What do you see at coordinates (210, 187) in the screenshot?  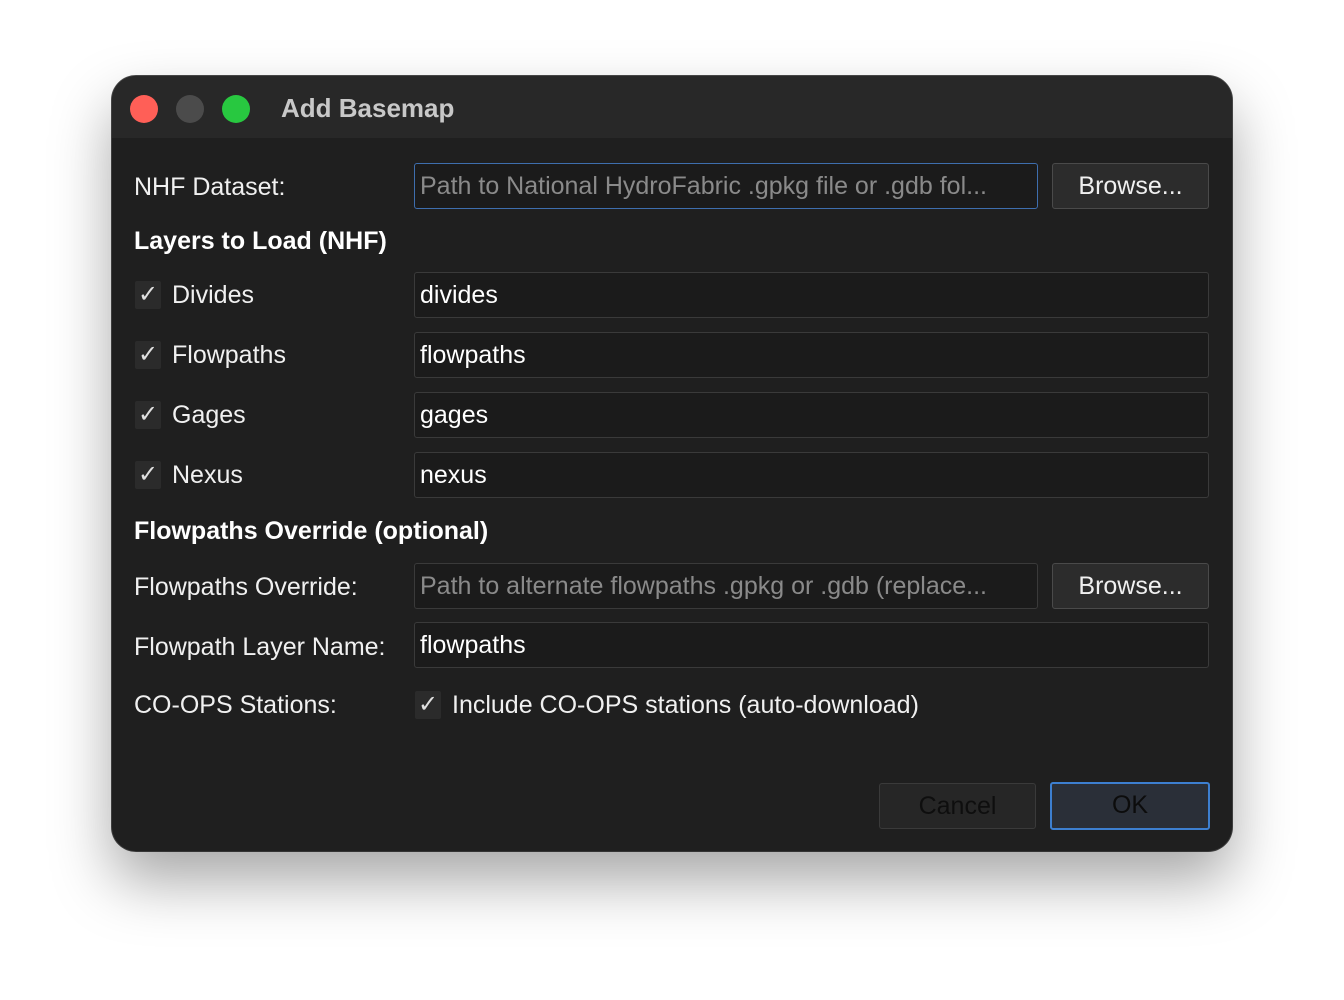 I see `nhf-dataset-label: NHF Dataset:` at bounding box center [210, 187].